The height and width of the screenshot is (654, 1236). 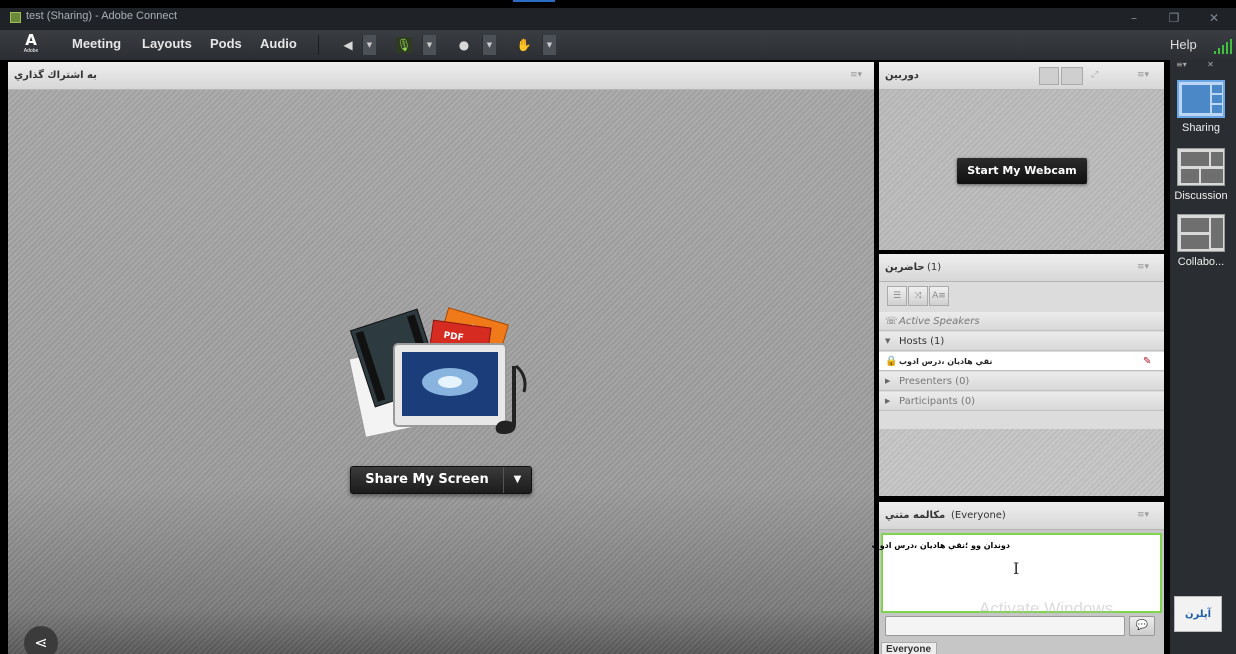 What do you see at coordinates (55, 75) in the screenshot?
I see `share-pod-title: به اشتراك گذاري` at bounding box center [55, 75].